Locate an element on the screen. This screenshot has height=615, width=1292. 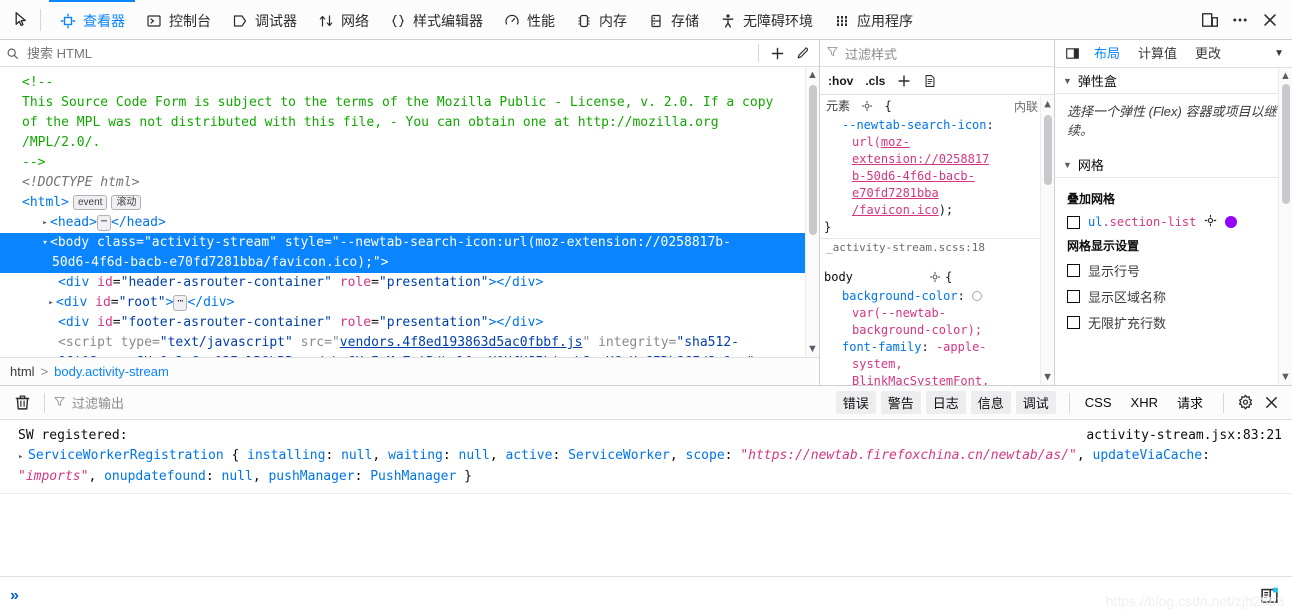
filter-warnings-button: 警告 is located at coordinates (900, 402).